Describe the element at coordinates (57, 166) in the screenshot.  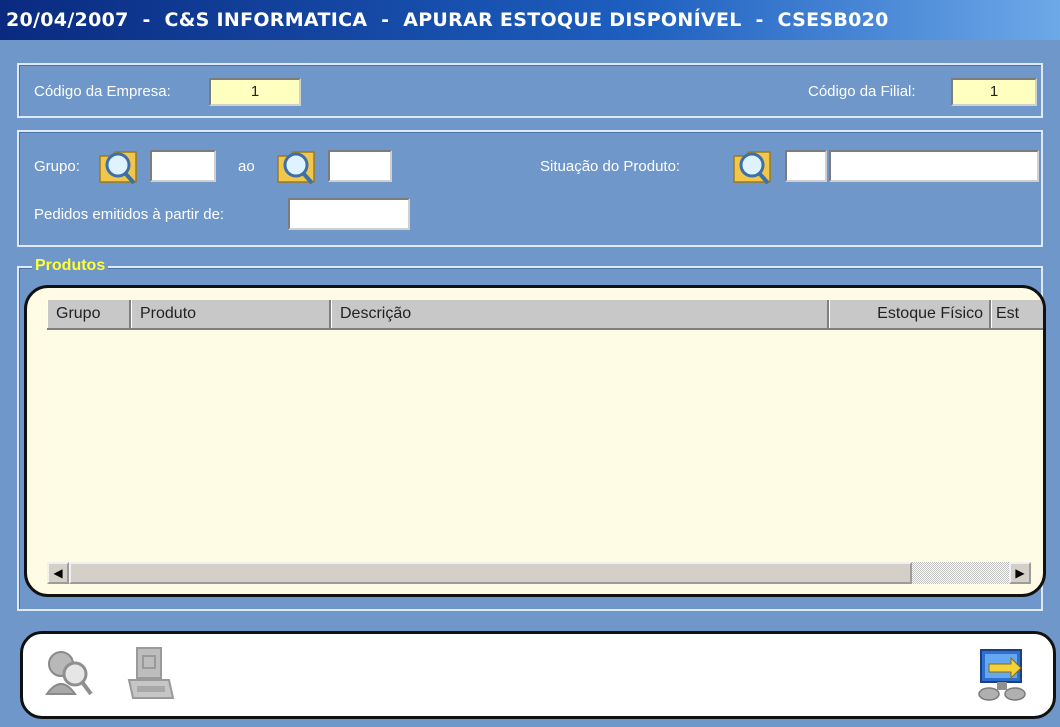
I see `grupo-label: Grupo:` at that location.